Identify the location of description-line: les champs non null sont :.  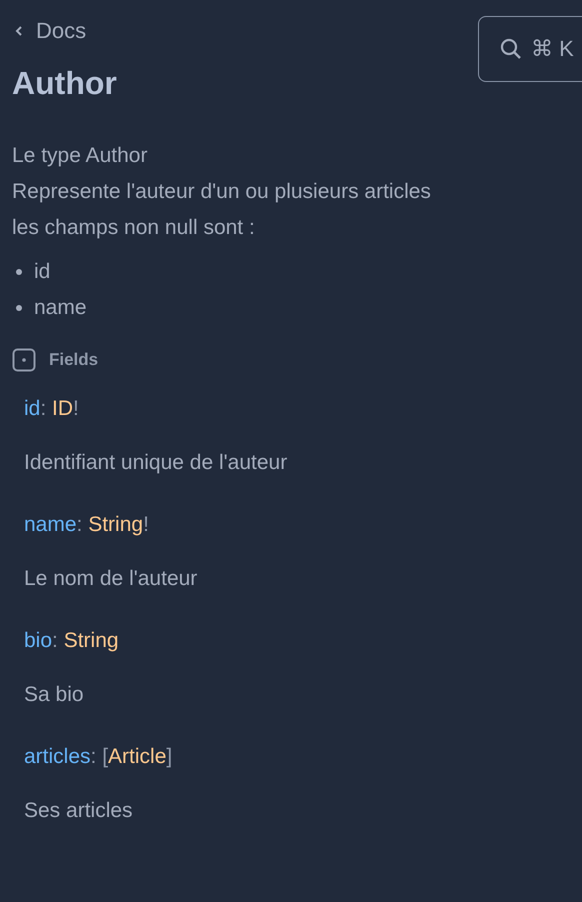
(133, 228).